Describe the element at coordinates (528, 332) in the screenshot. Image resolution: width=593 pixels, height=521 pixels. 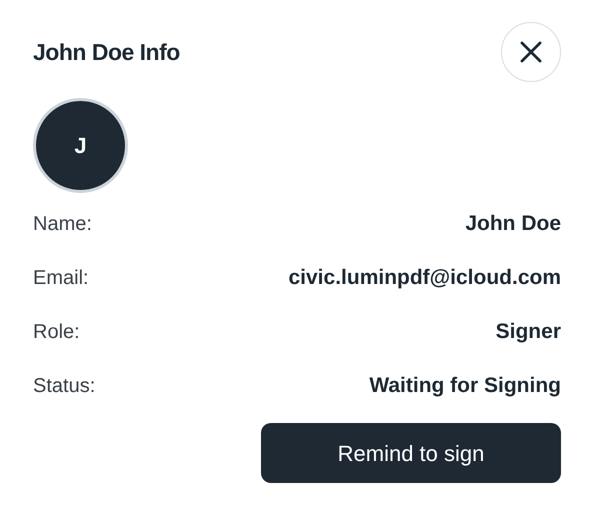
I see `field-value: Signer` at that location.